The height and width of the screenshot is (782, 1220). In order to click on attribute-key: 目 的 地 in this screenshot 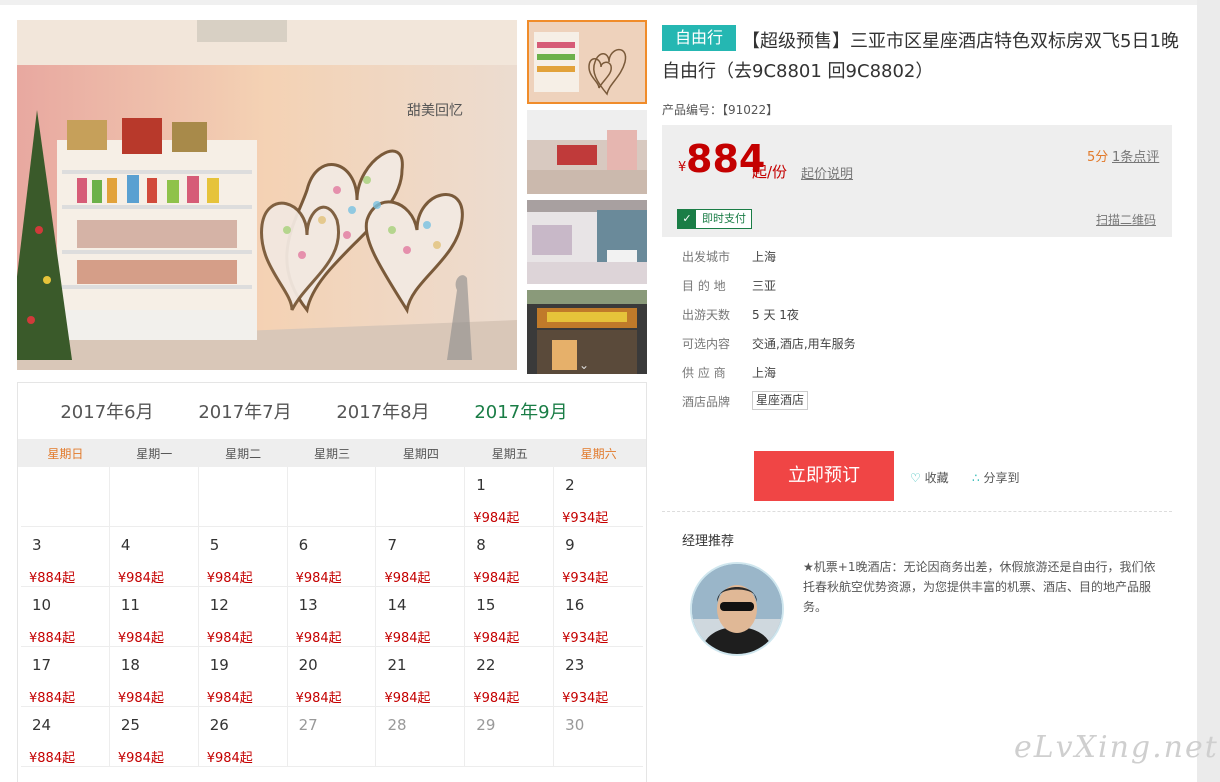, I will do `click(704, 286)`.